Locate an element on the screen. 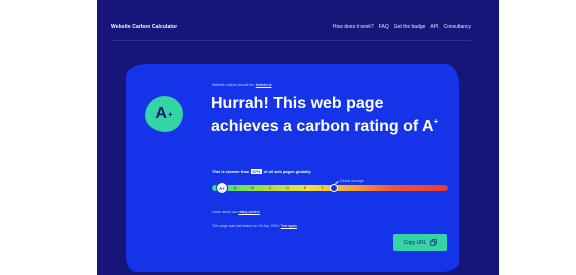  results-url-link: thebrief.ai is located at coordinates (264, 85).